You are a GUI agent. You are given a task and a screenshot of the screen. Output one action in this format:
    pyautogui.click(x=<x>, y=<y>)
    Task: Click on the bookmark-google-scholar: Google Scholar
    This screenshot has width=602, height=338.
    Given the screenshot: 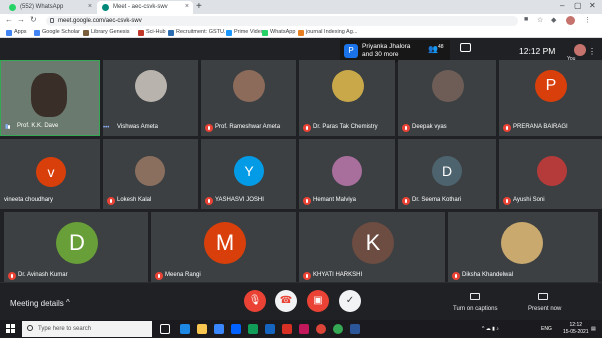 What is the action you would take?
    pyautogui.click(x=57, y=32)
    